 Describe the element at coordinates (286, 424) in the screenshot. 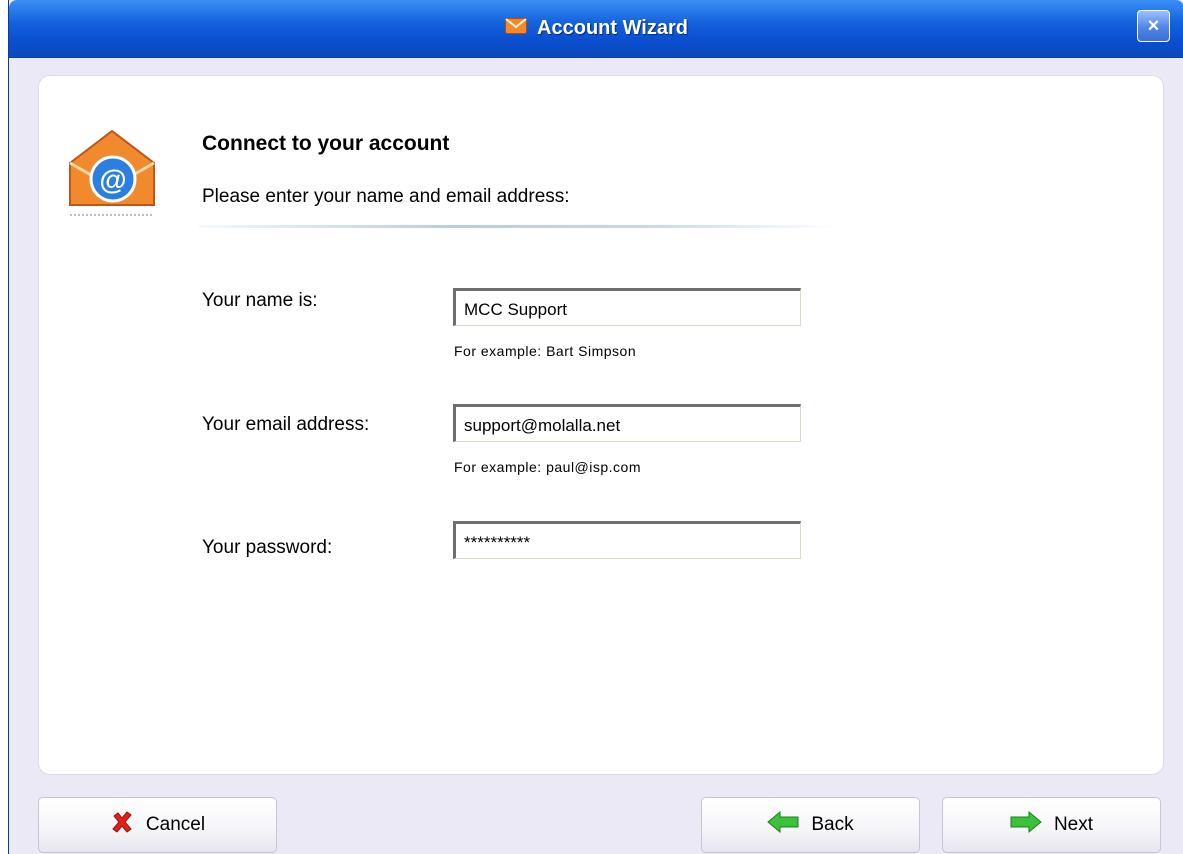

I see `email-label: Your email address:` at that location.